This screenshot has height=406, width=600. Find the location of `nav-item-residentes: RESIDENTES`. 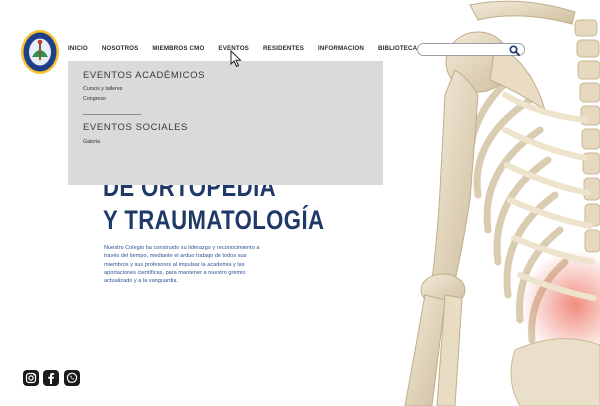

nav-item-residentes: RESIDENTES is located at coordinates (283, 52).